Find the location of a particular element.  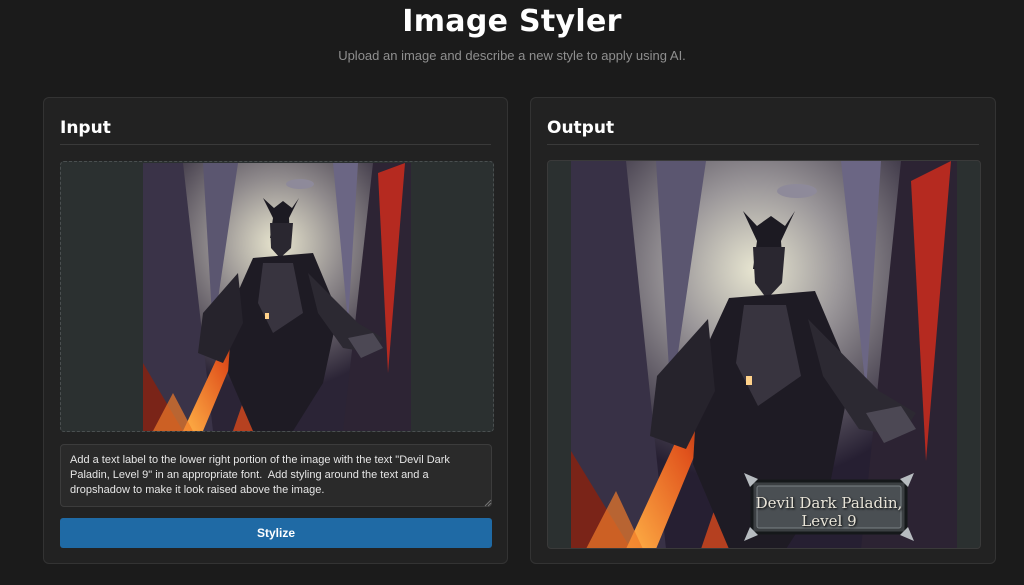

input-image is located at coordinates (277, 297).